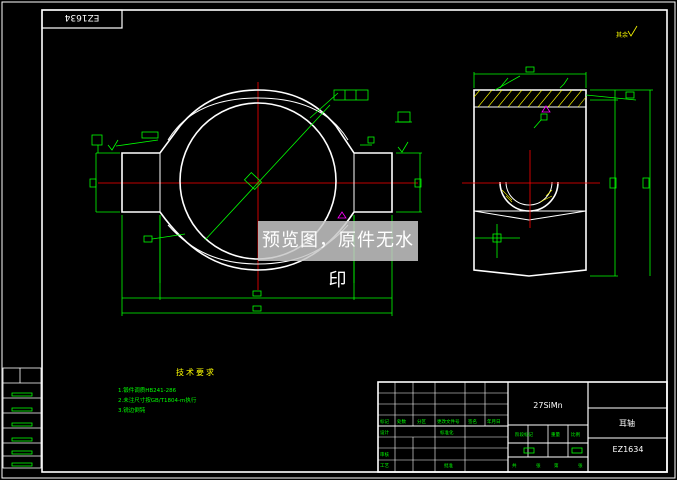 This screenshot has height=480, width=677. Describe the element at coordinates (384, 466) in the screenshot. I see `svg-text: 工艺` at that location.